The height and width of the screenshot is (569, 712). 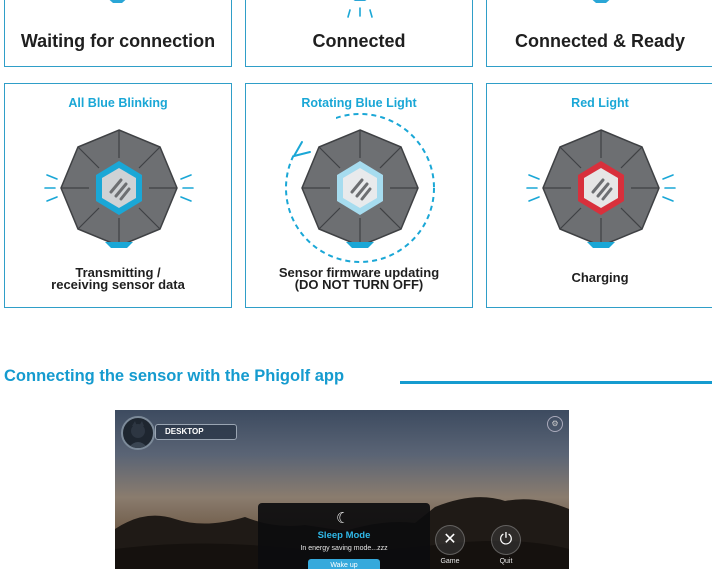 I want to click on status-label: Connected, so click(x=359, y=41).